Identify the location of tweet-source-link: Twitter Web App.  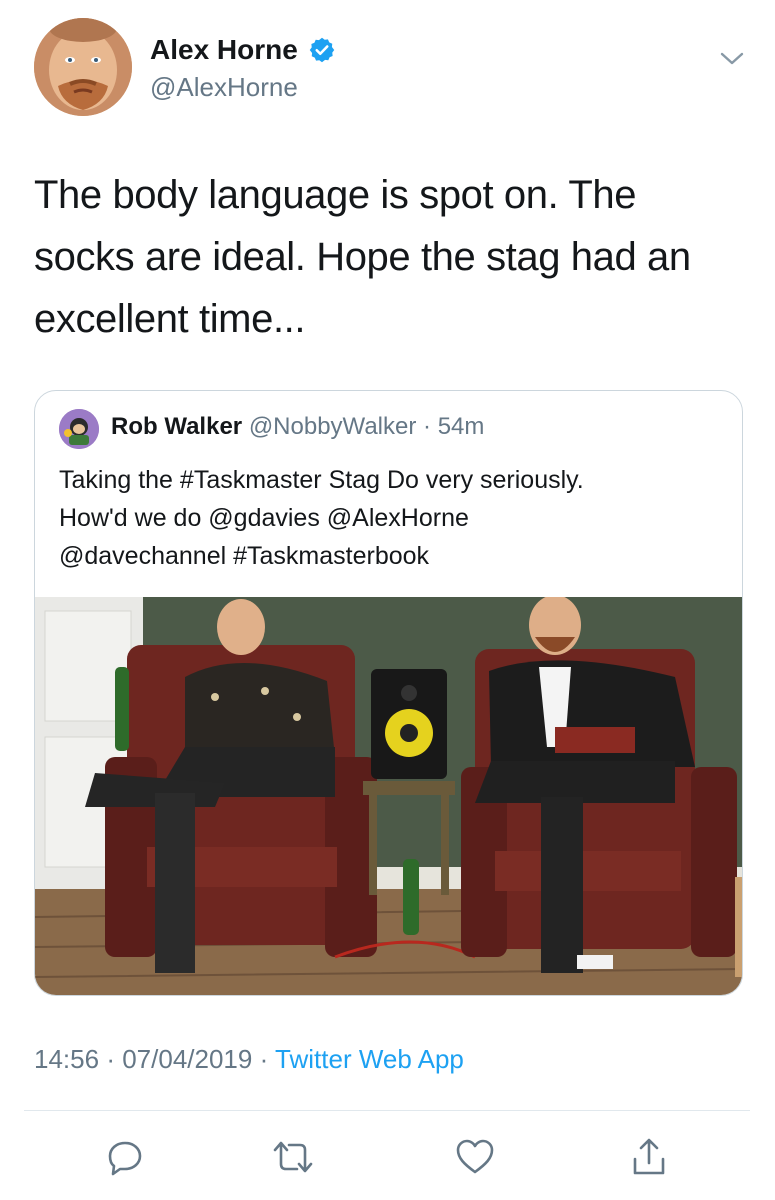
(369, 1059).